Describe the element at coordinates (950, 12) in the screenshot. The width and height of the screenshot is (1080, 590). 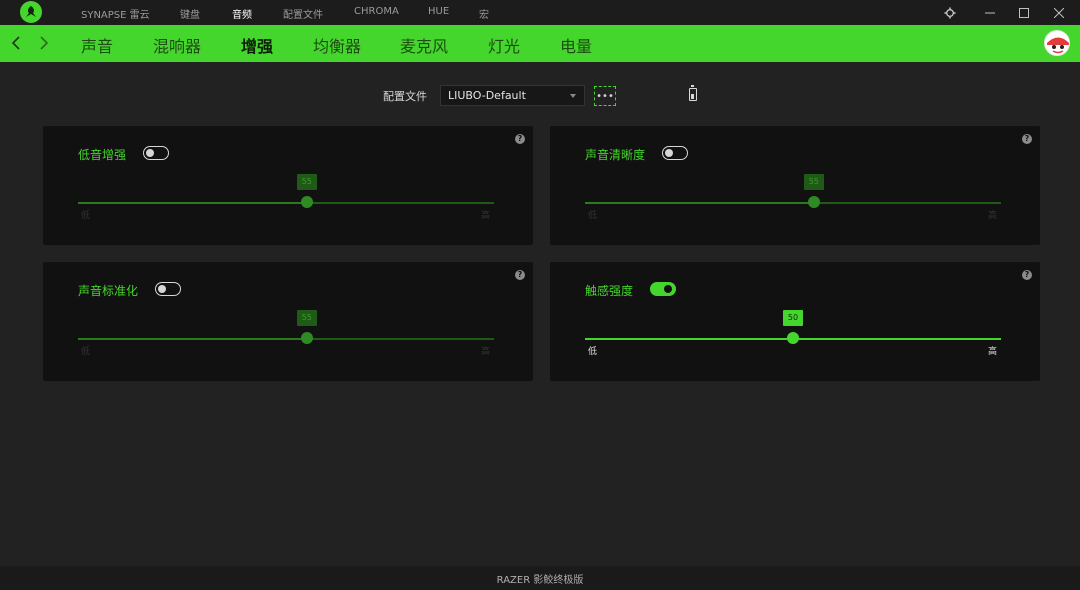
I see `gear-icon` at that location.